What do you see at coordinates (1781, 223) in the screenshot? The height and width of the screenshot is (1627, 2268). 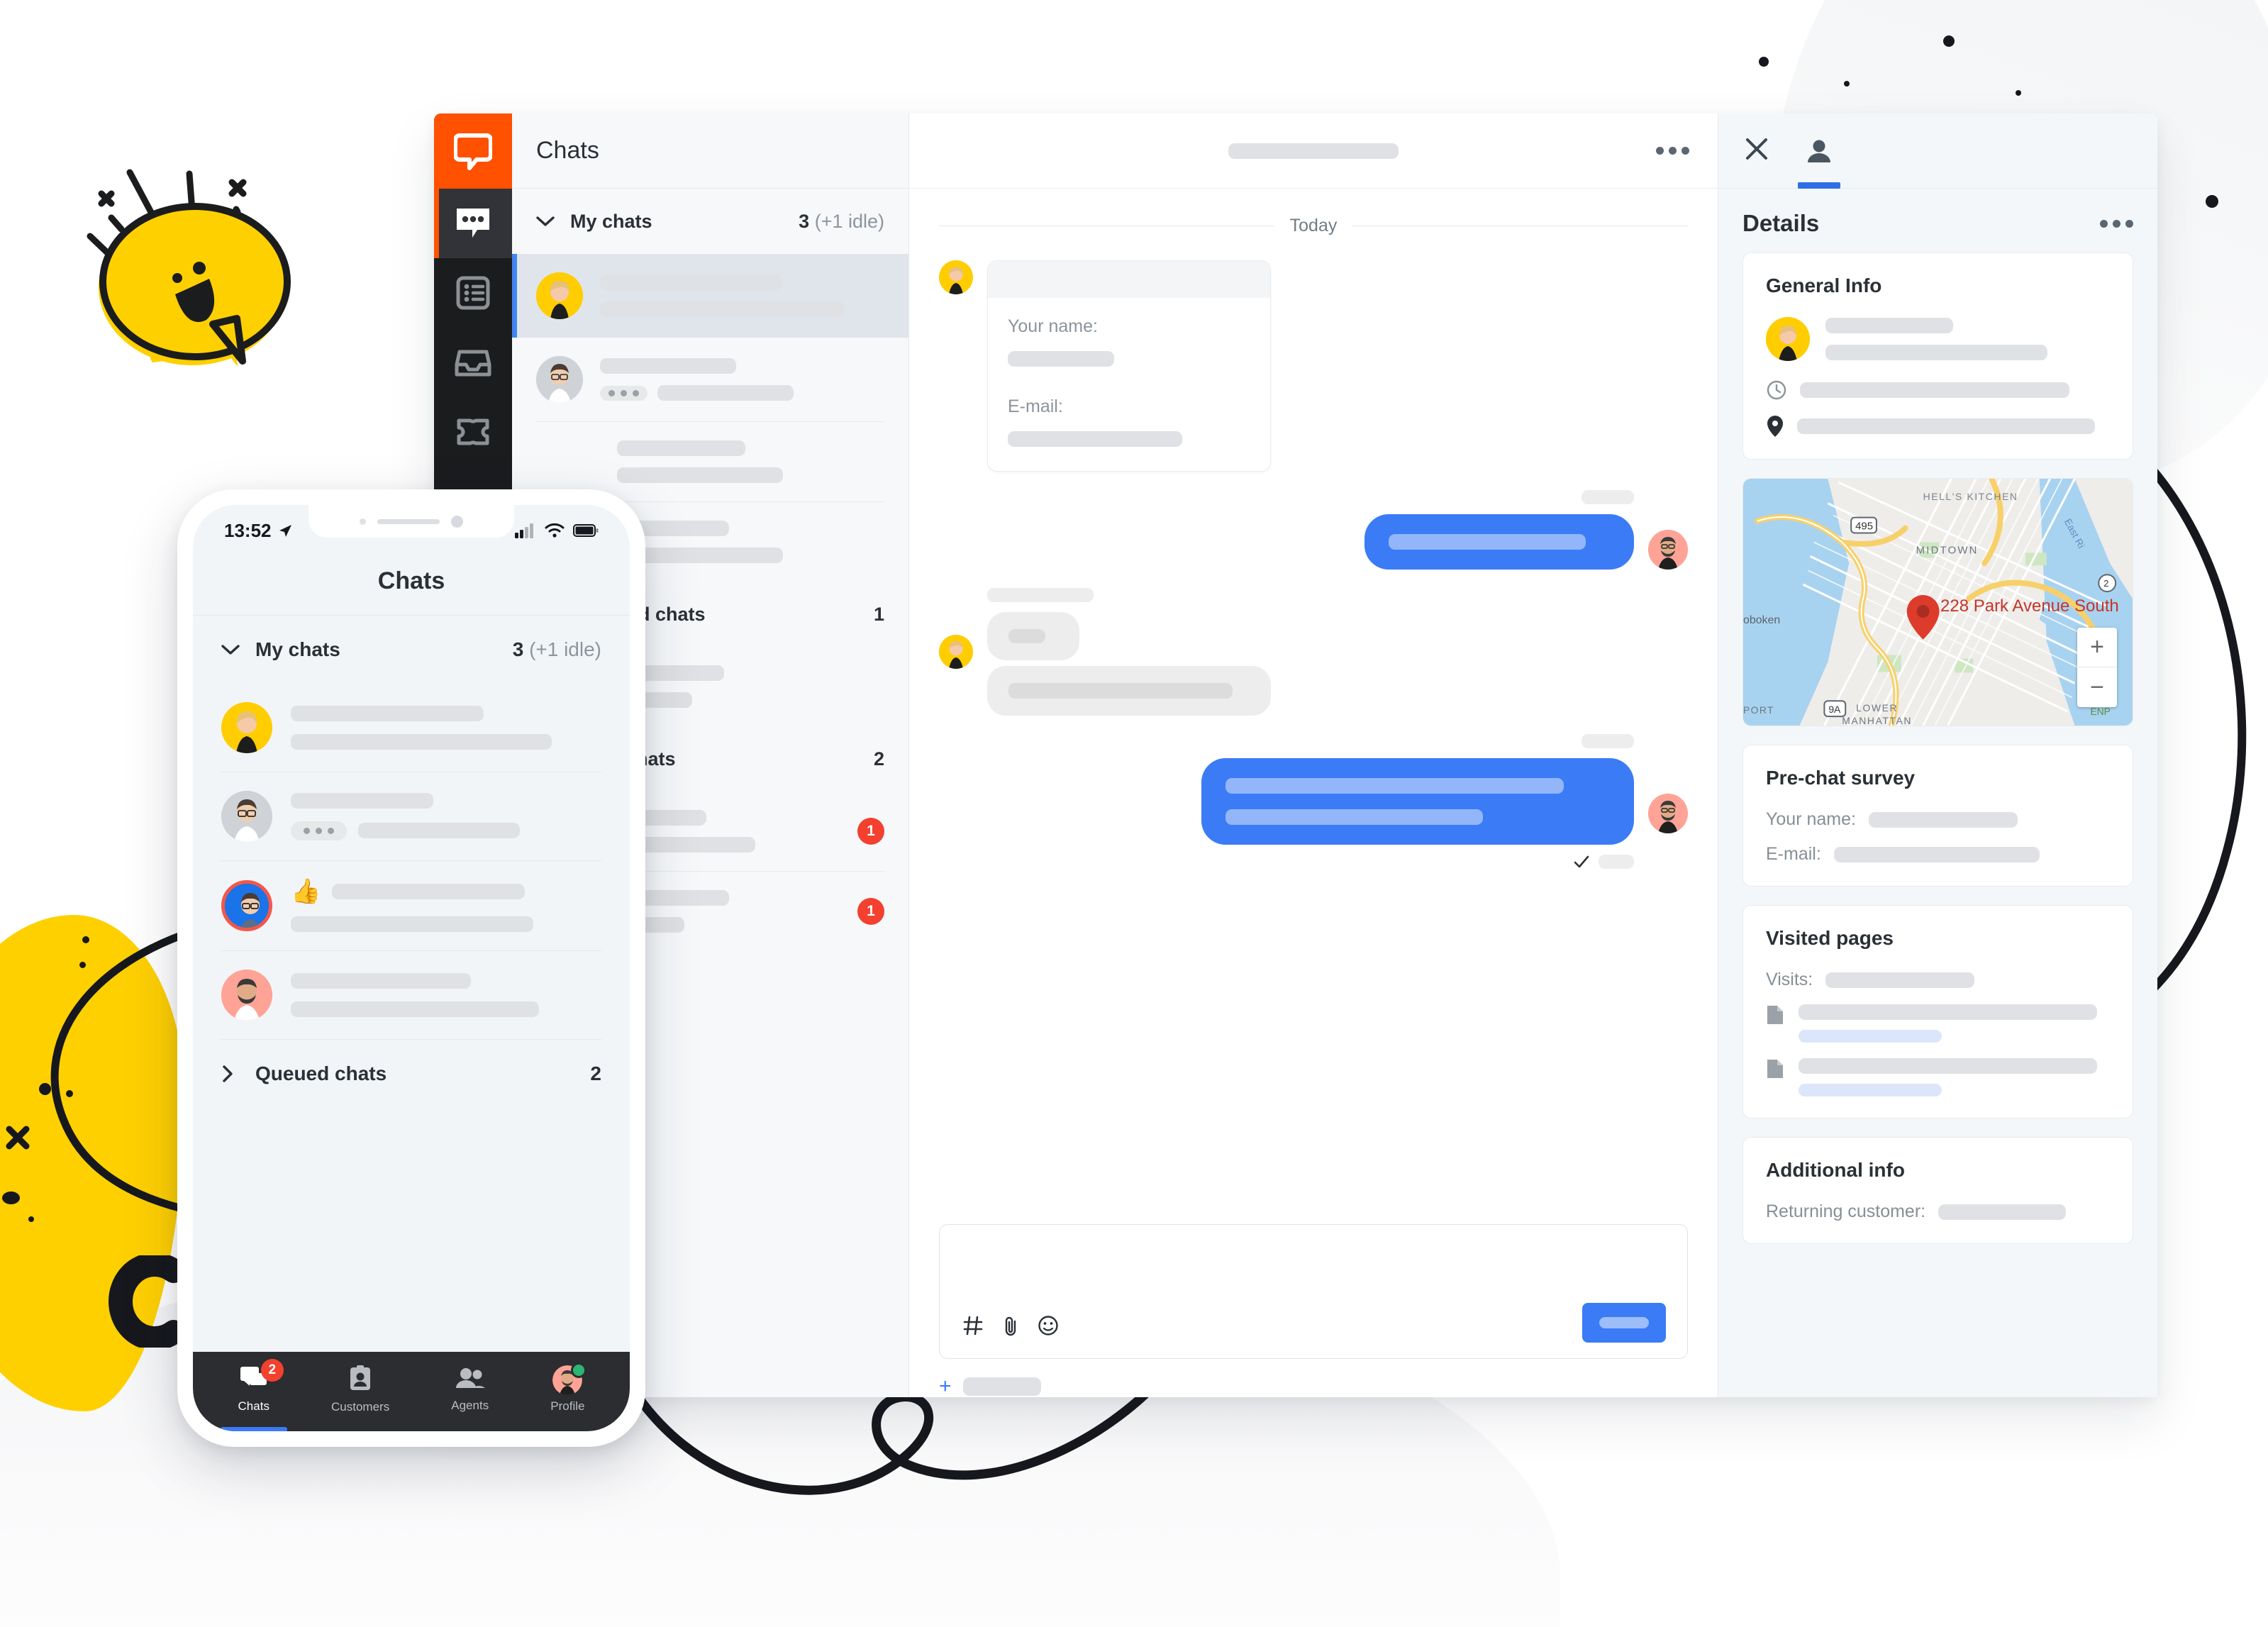 I see `details-title: Details` at bounding box center [1781, 223].